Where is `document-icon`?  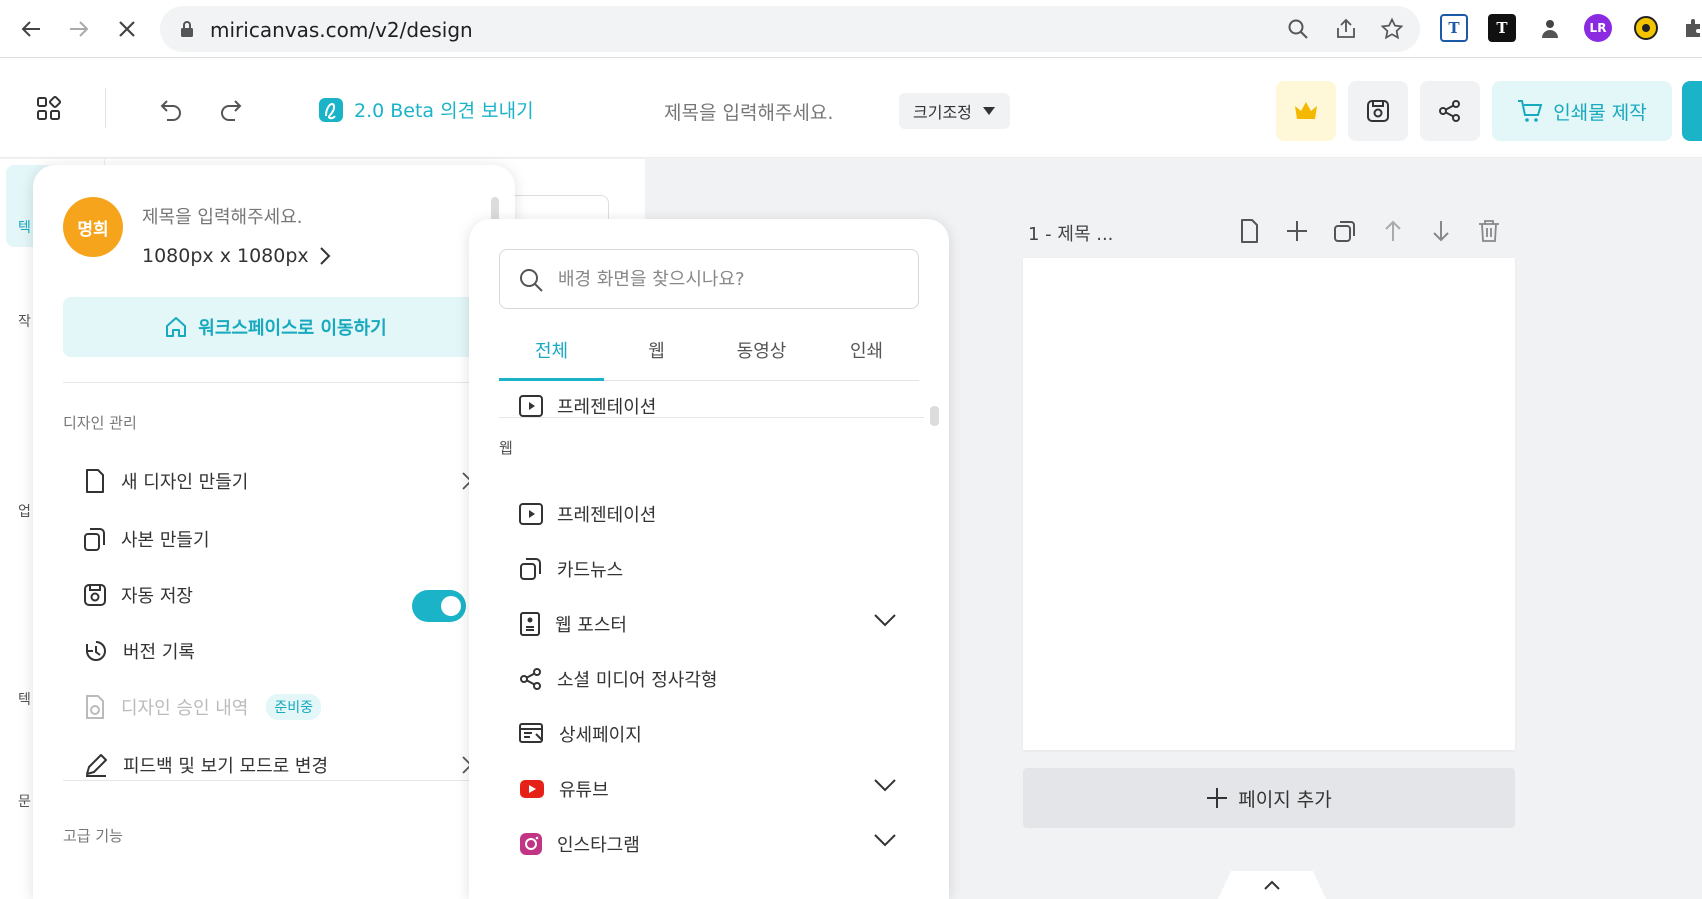
document-icon is located at coordinates (95, 481).